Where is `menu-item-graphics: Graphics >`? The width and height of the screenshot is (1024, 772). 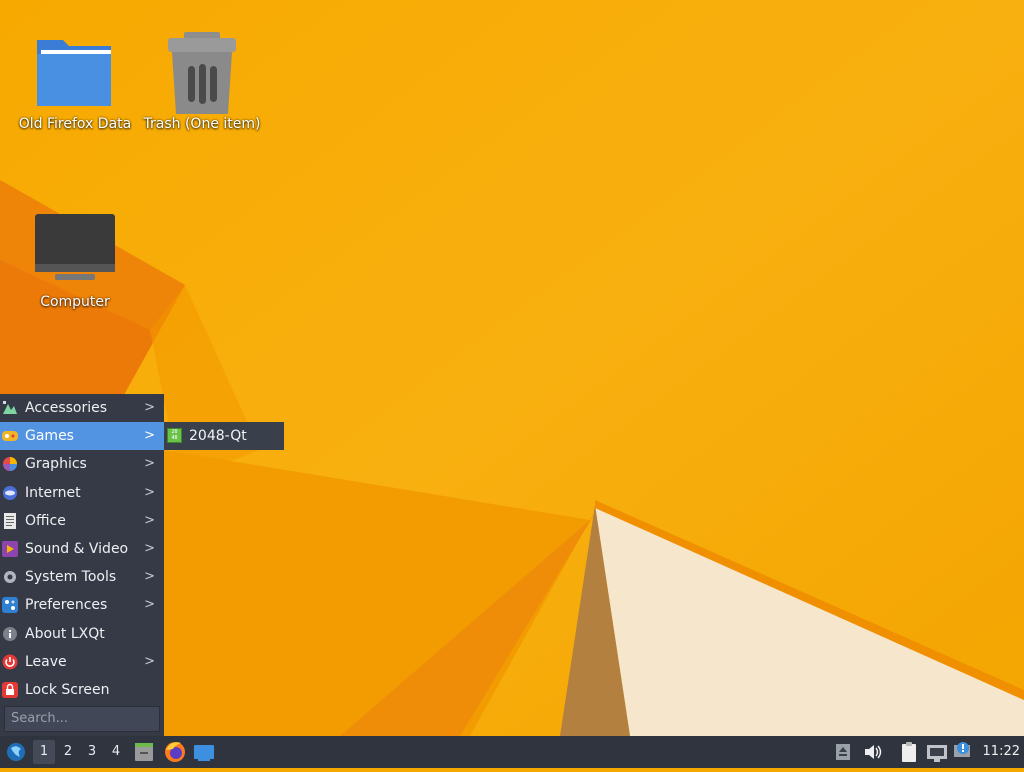
menu-item-graphics: Graphics > is located at coordinates (82, 464).